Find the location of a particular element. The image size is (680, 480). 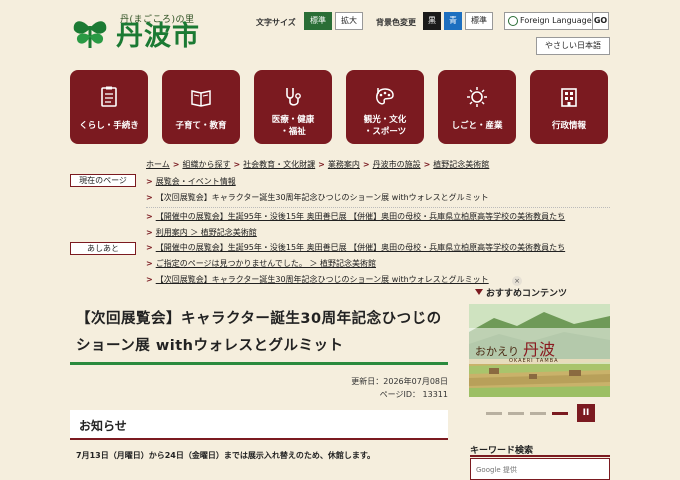

breadcrumb-sub: > 展覧会・イベント情報 is located at coordinates (191, 182).